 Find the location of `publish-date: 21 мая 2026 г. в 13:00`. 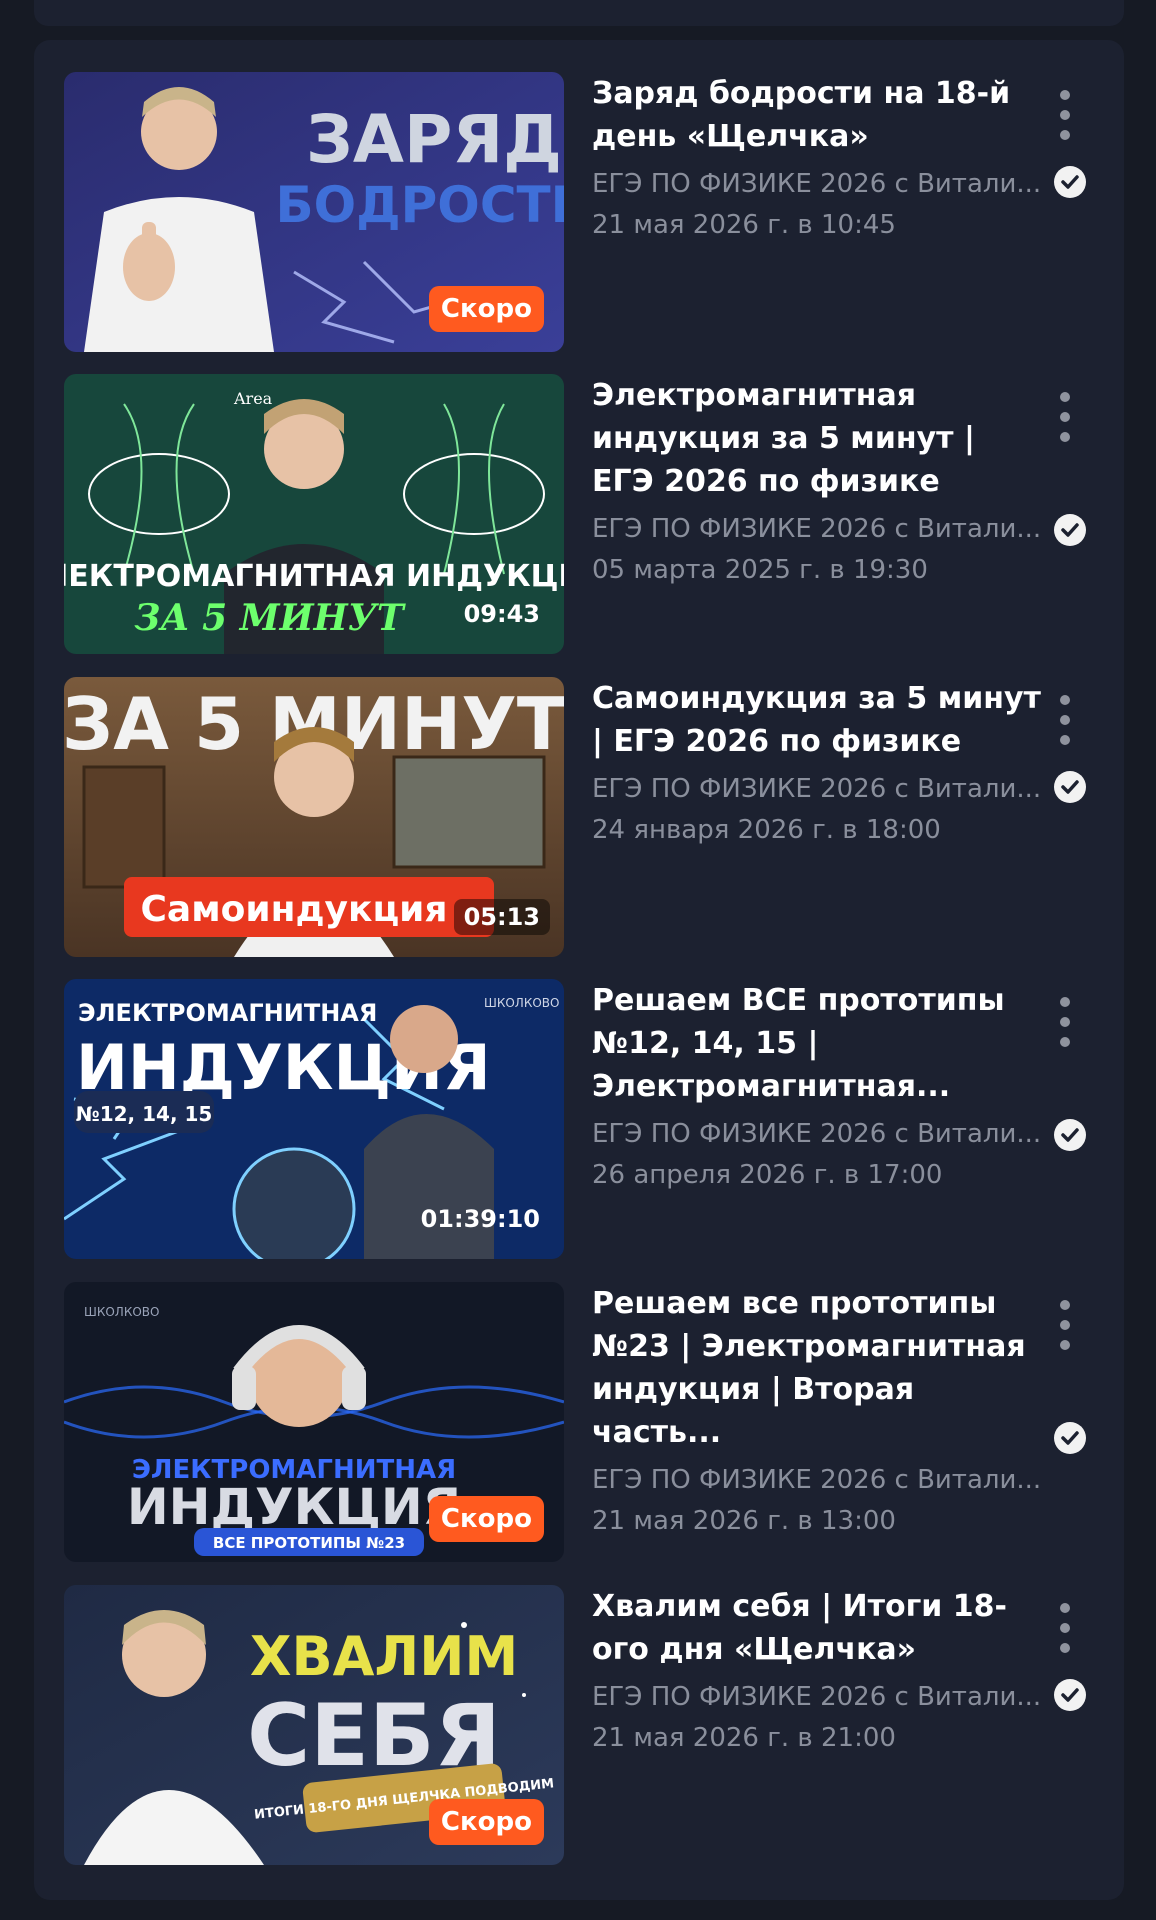

publish-date: 21 мая 2026 г. в 13:00 is located at coordinates (744, 1521).